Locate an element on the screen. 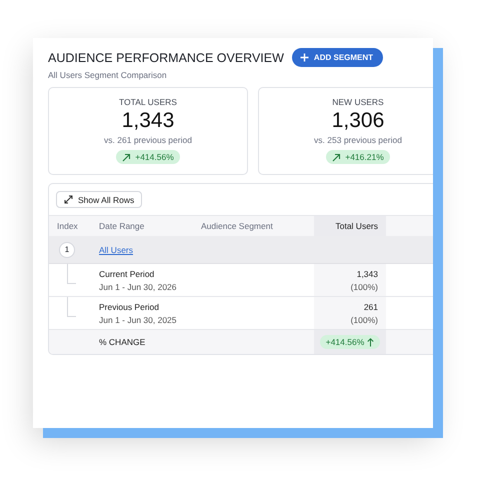 The image size is (477, 477). stat-comparison: vs. 261 previous period is located at coordinates (148, 140).